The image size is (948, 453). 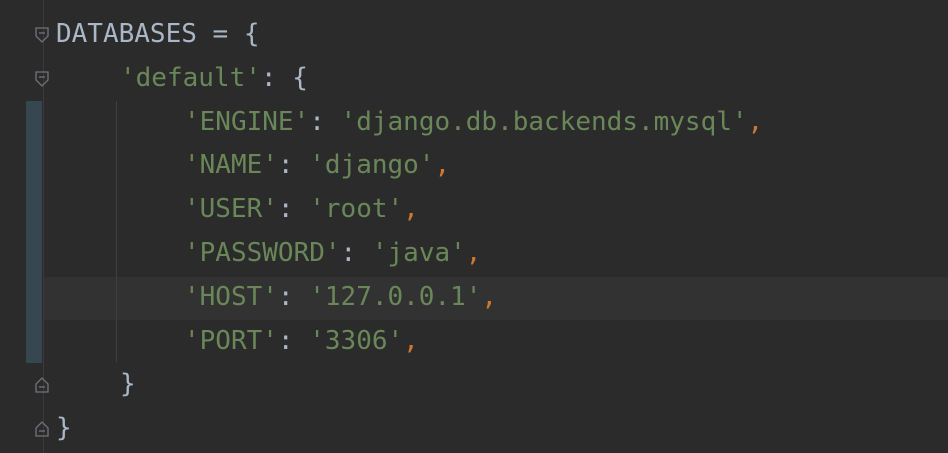 I want to click on dict-key: 'default', so click(x=190, y=77).